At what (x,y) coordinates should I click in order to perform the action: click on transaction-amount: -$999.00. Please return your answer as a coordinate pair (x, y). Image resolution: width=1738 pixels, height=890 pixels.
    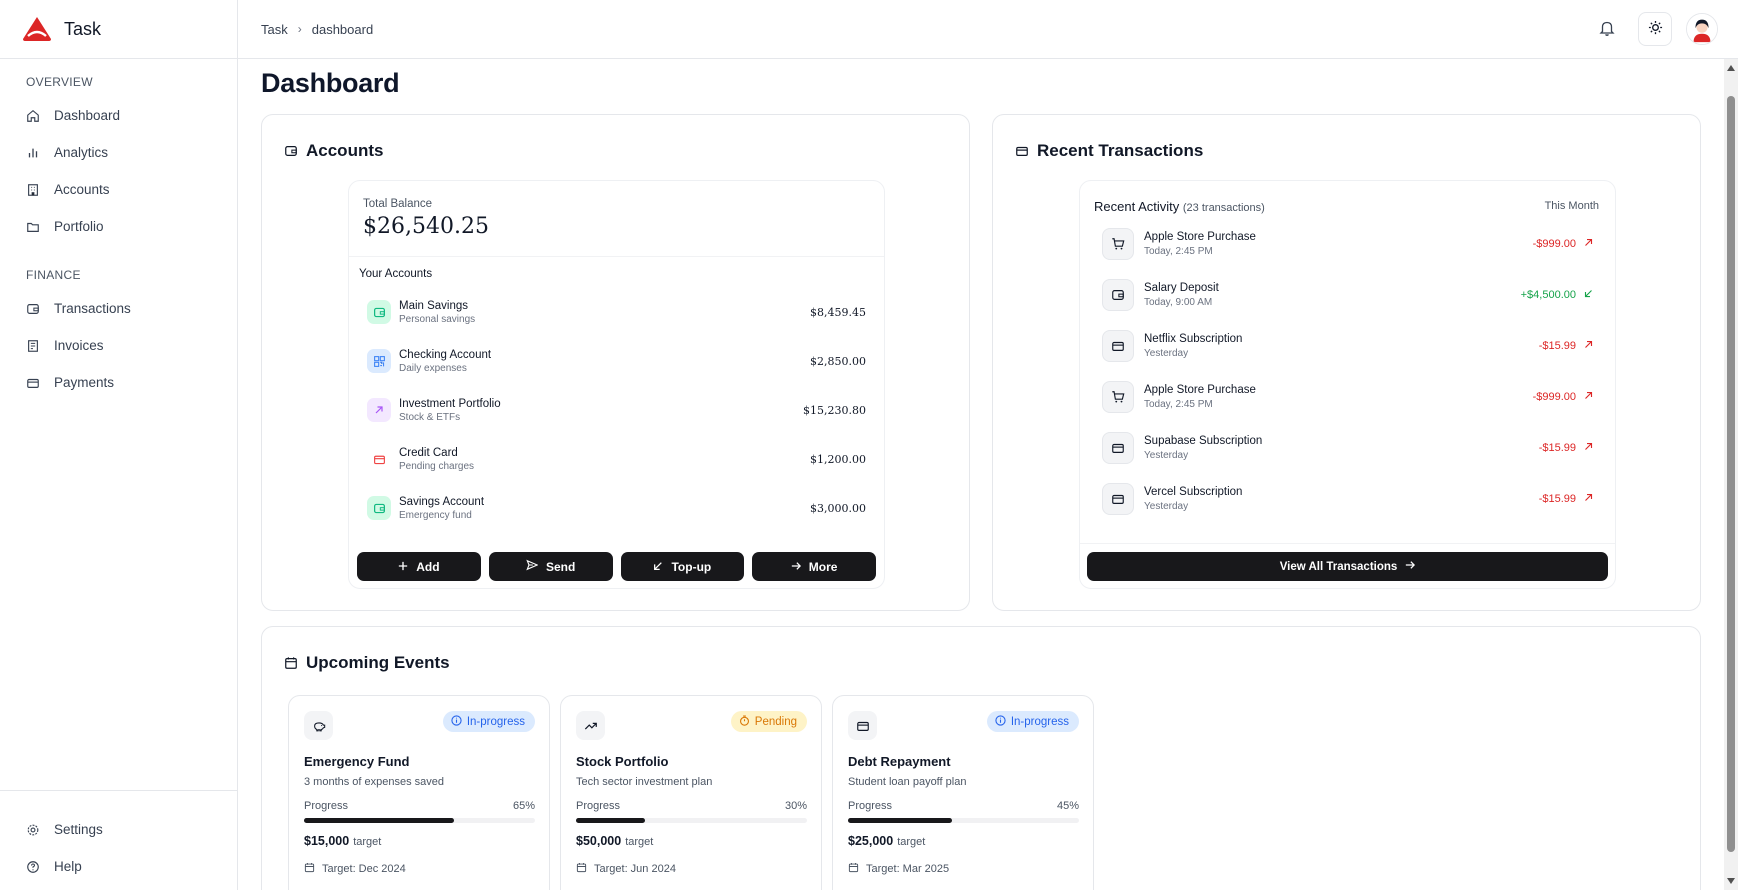
    Looking at the image, I should click on (1563, 244).